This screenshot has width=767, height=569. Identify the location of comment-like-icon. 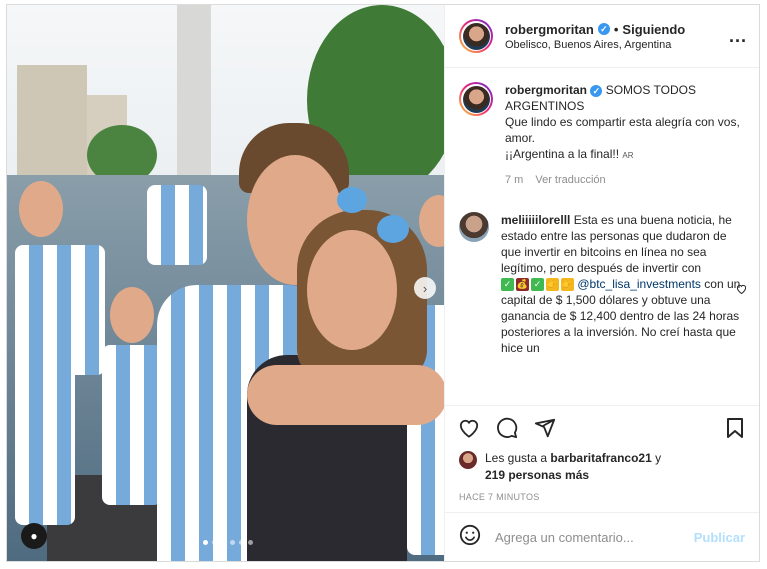
(741, 290).